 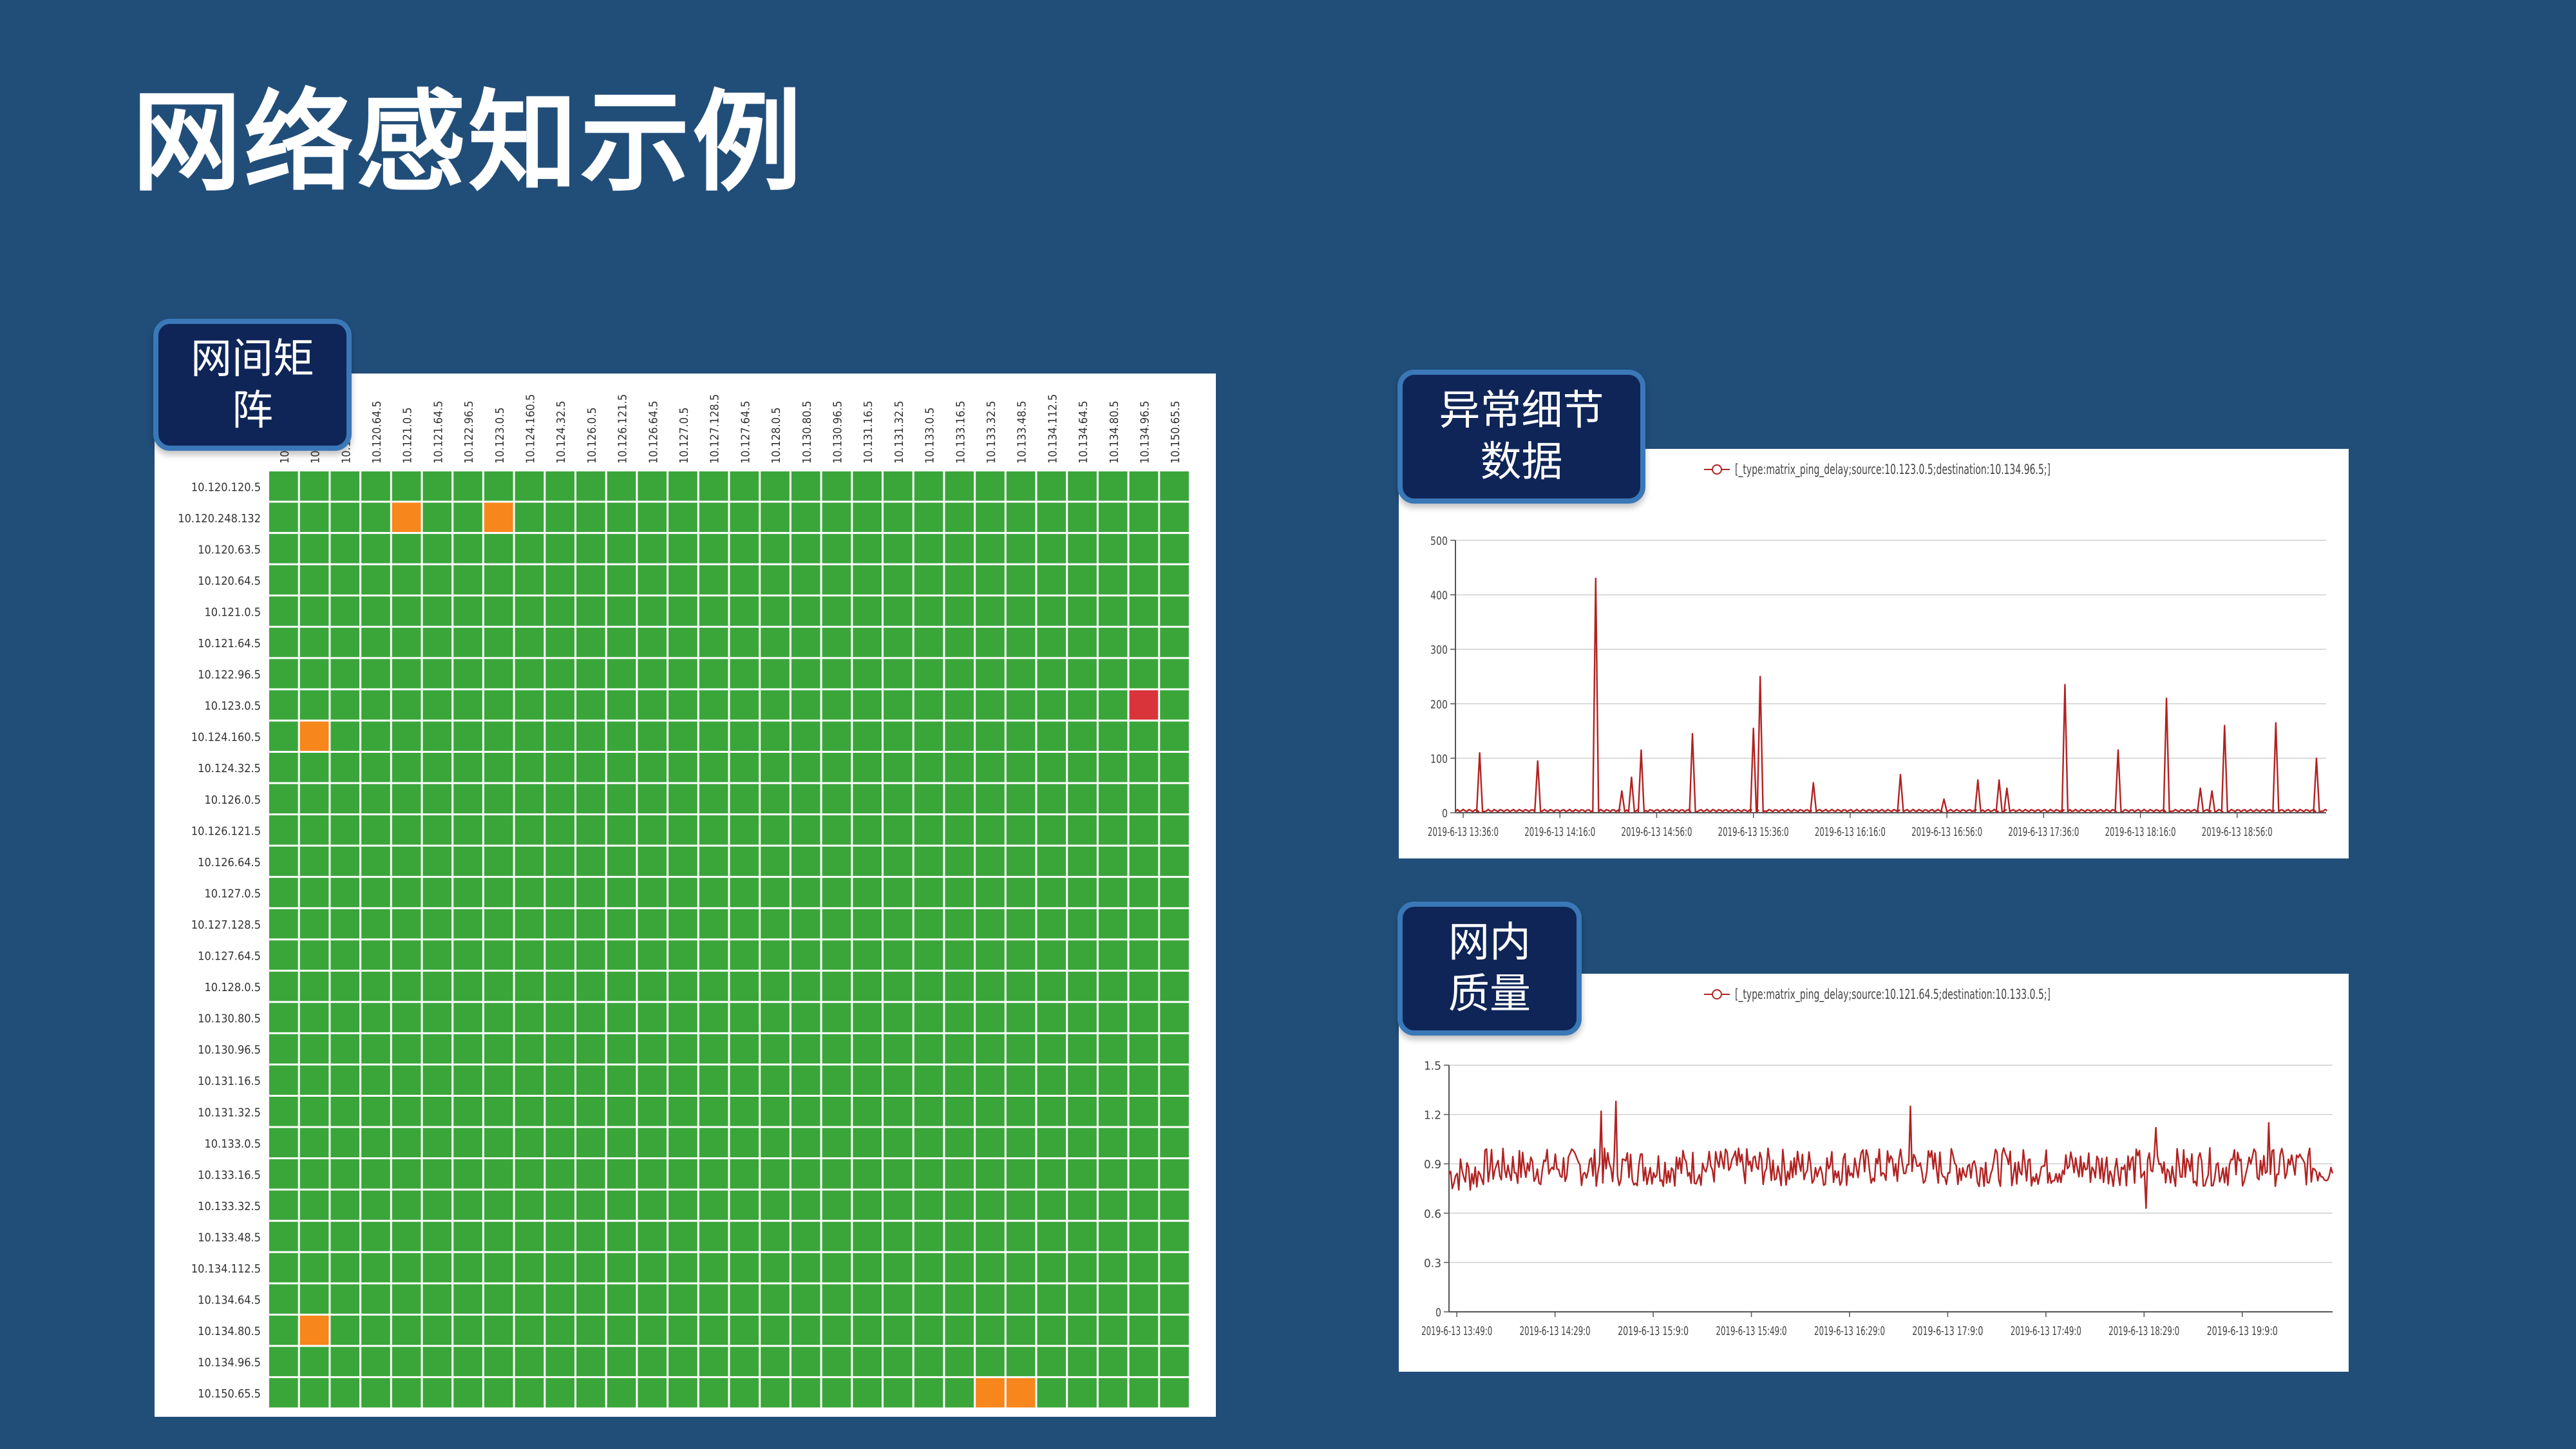 What do you see at coordinates (283, 1049) in the screenshot?
I see `matrix-cell-r18-c0` at bounding box center [283, 1049].